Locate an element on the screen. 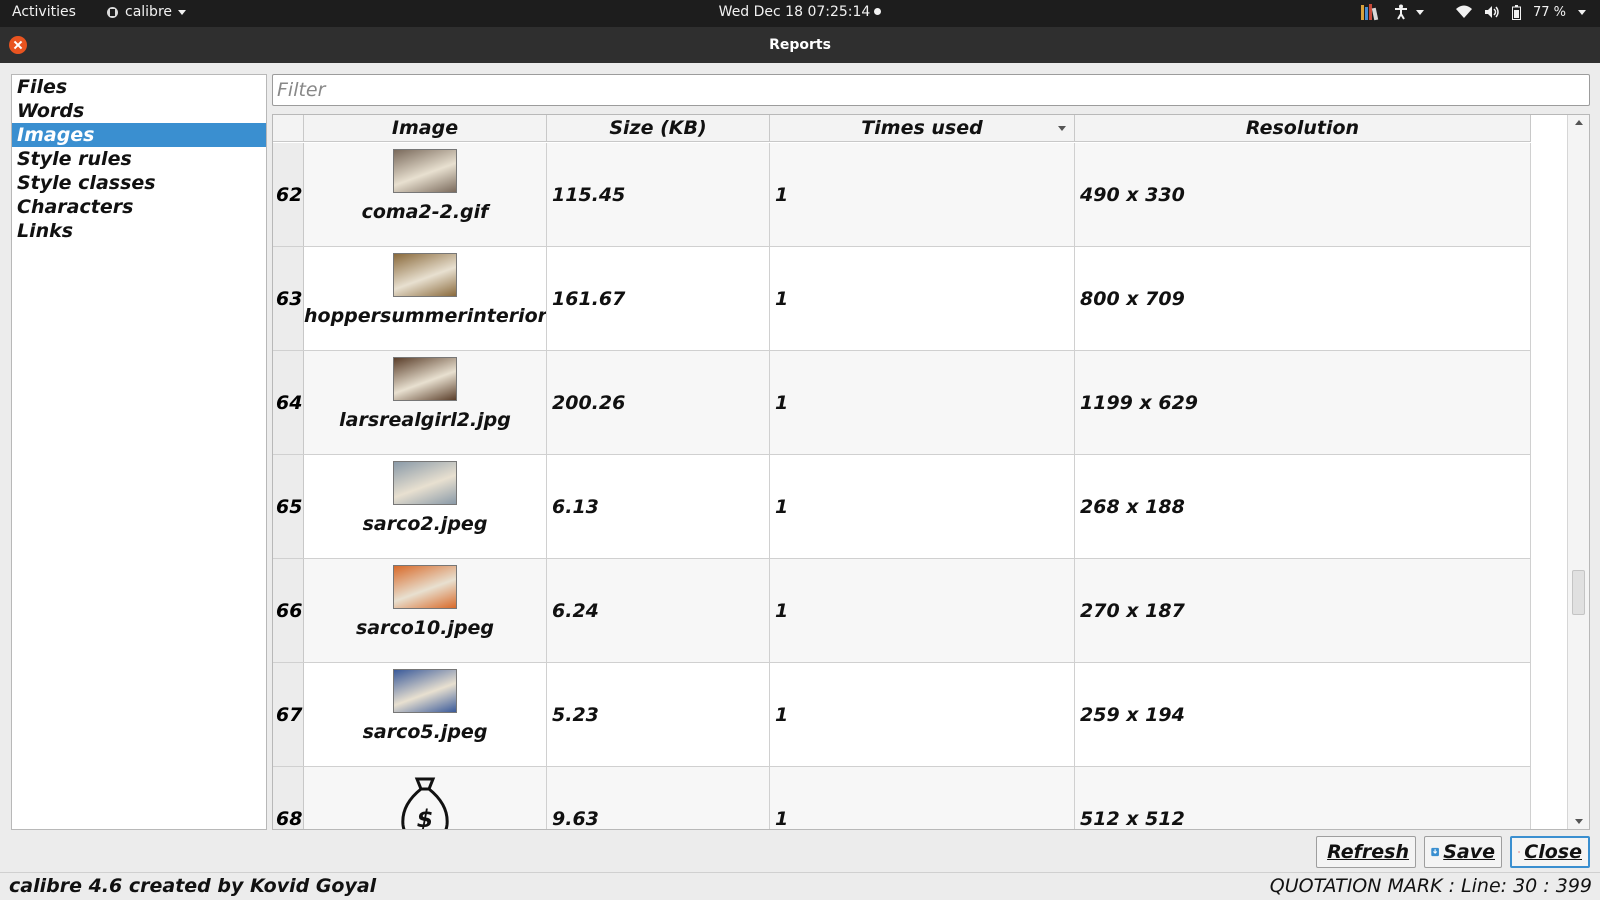 This screenshot has width=1600, height=900. money-bag-icon: $ is located at coordinates (425, 803).